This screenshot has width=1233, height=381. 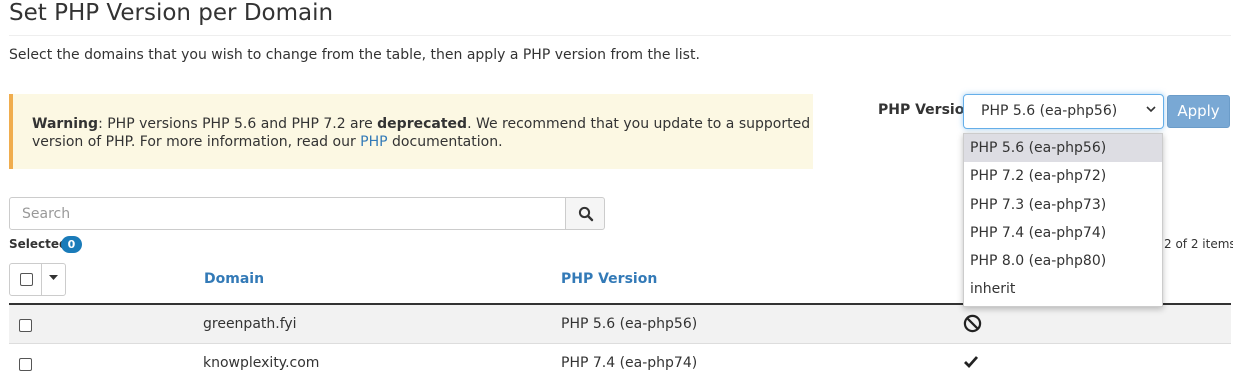 What do you see at coordinates (972, 325) in the screenshot?
I see `ban-icon` at bounding box center [972, 325].